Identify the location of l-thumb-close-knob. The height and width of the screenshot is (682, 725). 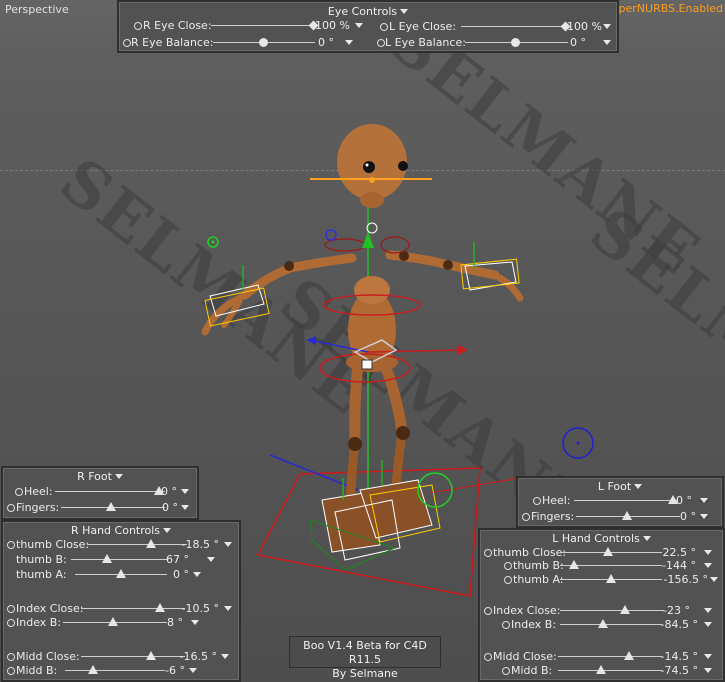
(608, 551).